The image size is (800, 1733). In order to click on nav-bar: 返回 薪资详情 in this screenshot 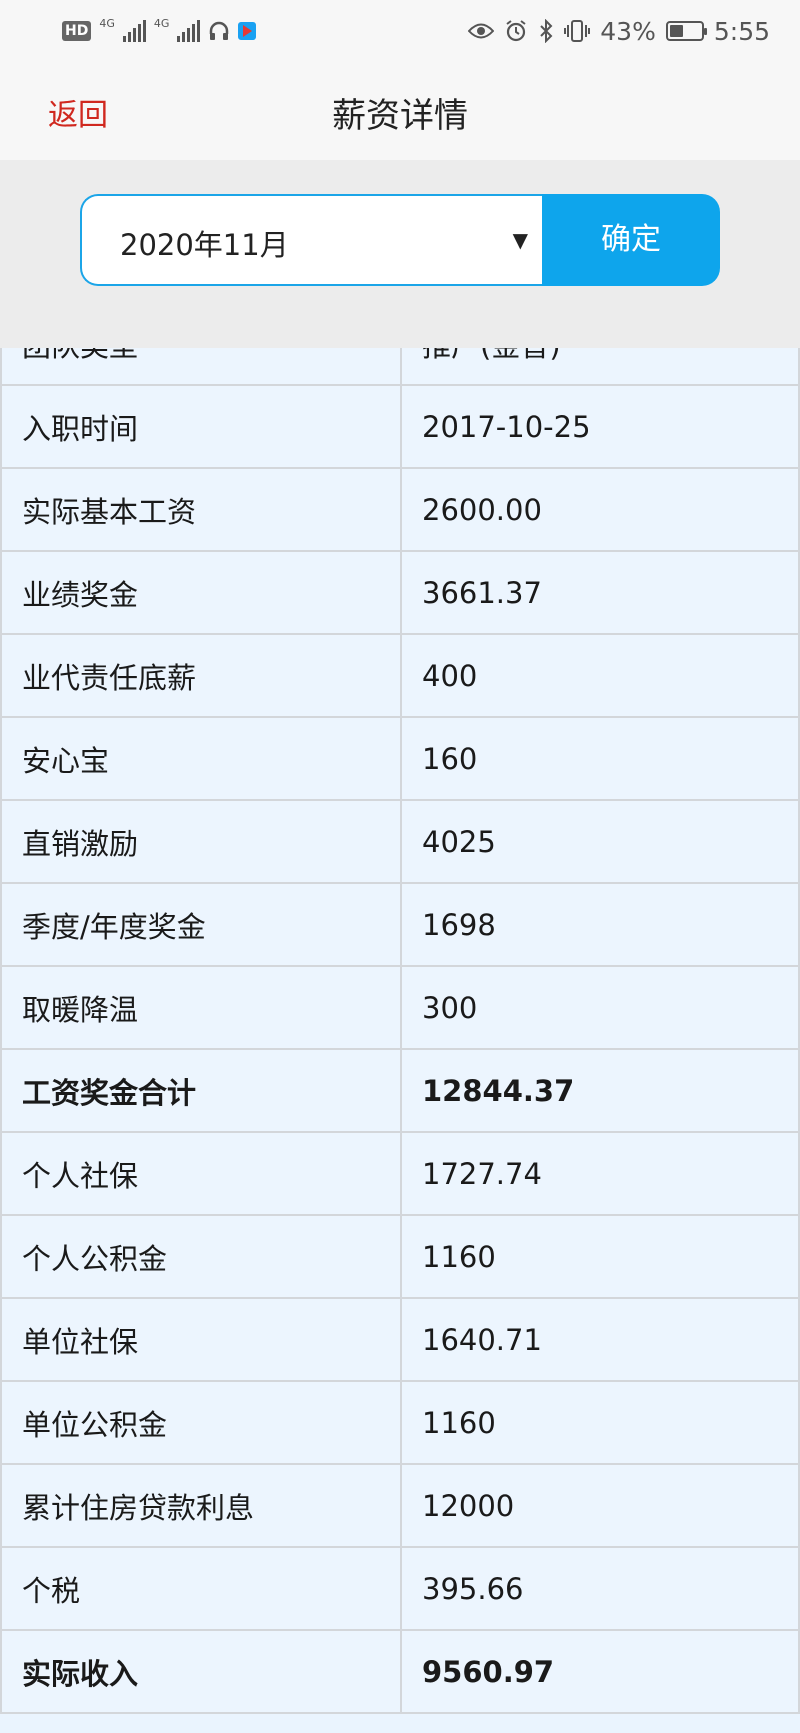, I will do `click(400, 110)`.